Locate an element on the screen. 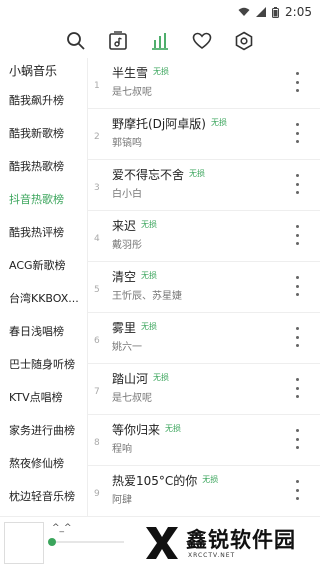 The height and width of the screenshot is (568, 320). song-rank: 7 is located at coordinates (97, 392).